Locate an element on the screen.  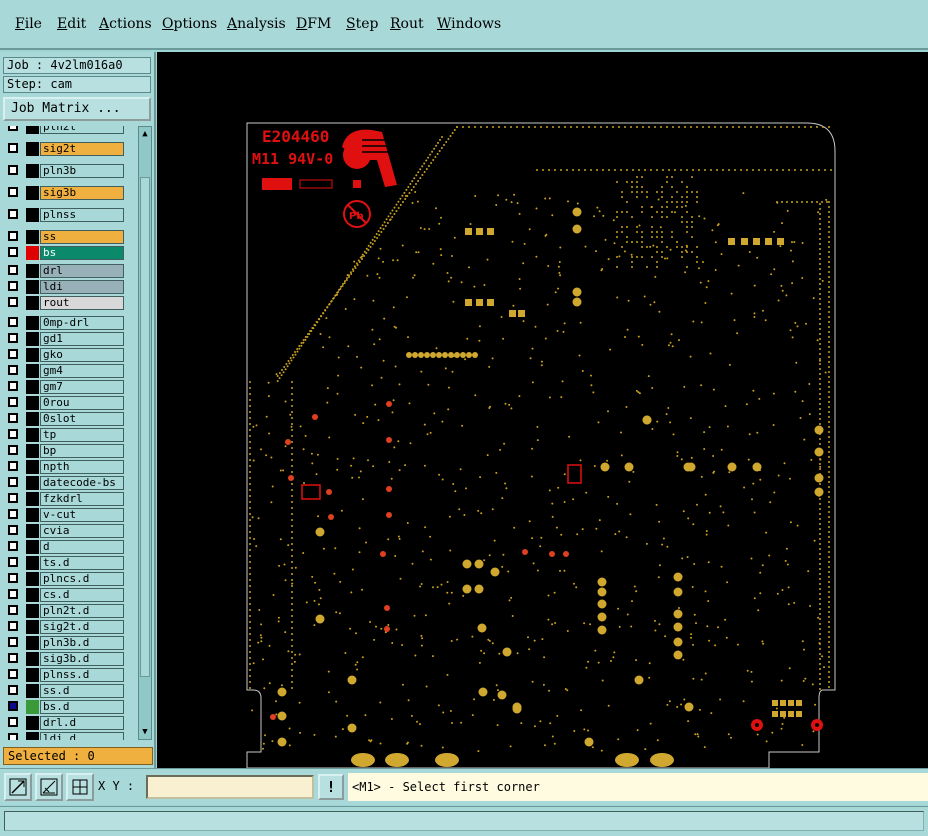
layer-row: 0mp-drl is located at coordinates (65, 323).